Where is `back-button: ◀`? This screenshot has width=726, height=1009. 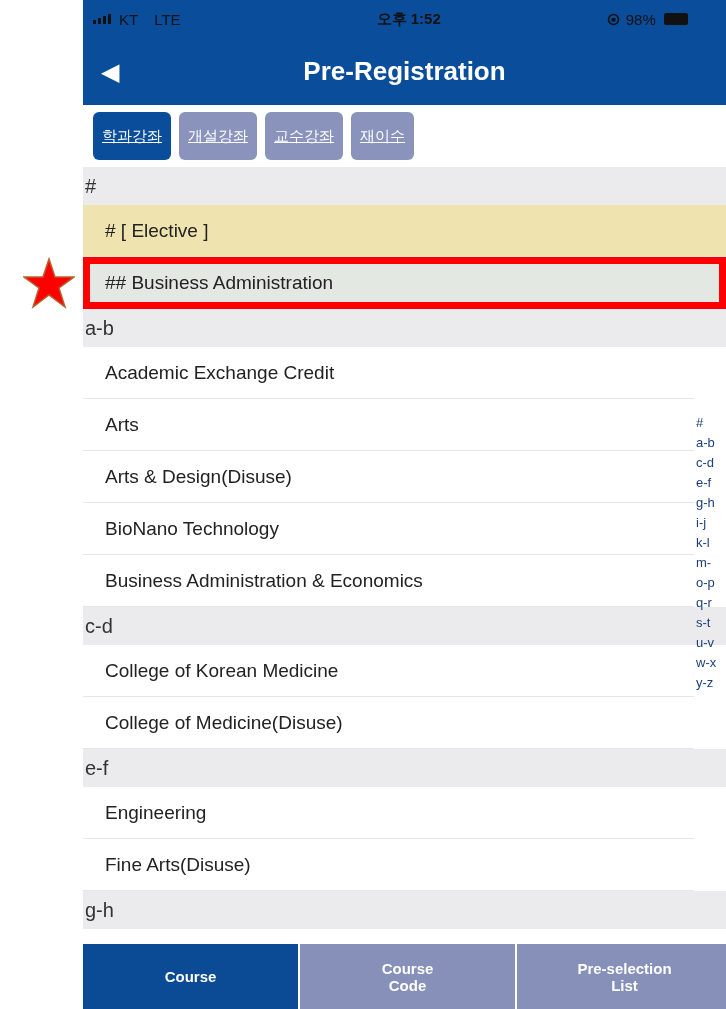 back-button: ◀ is located at coordinates (110, 71).